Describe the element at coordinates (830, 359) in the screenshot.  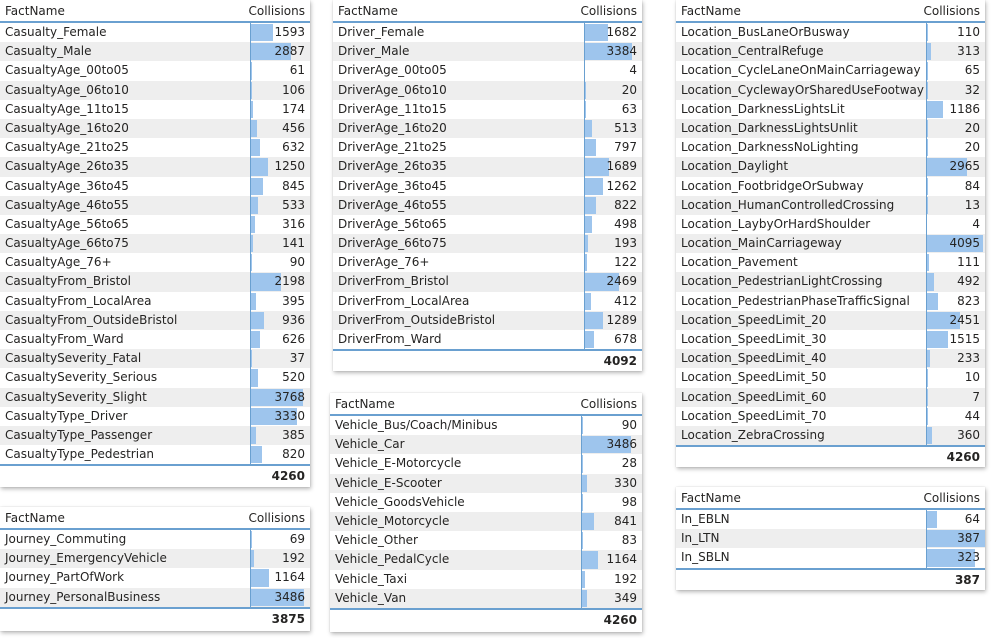
I see `table-row: Location_SpeedLimit_40 233` at that location.